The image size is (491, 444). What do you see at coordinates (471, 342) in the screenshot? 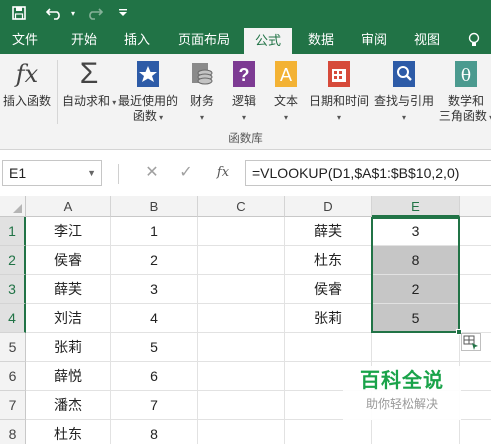
I see `quick-analysis-icon` at bounding box center [471, 342].